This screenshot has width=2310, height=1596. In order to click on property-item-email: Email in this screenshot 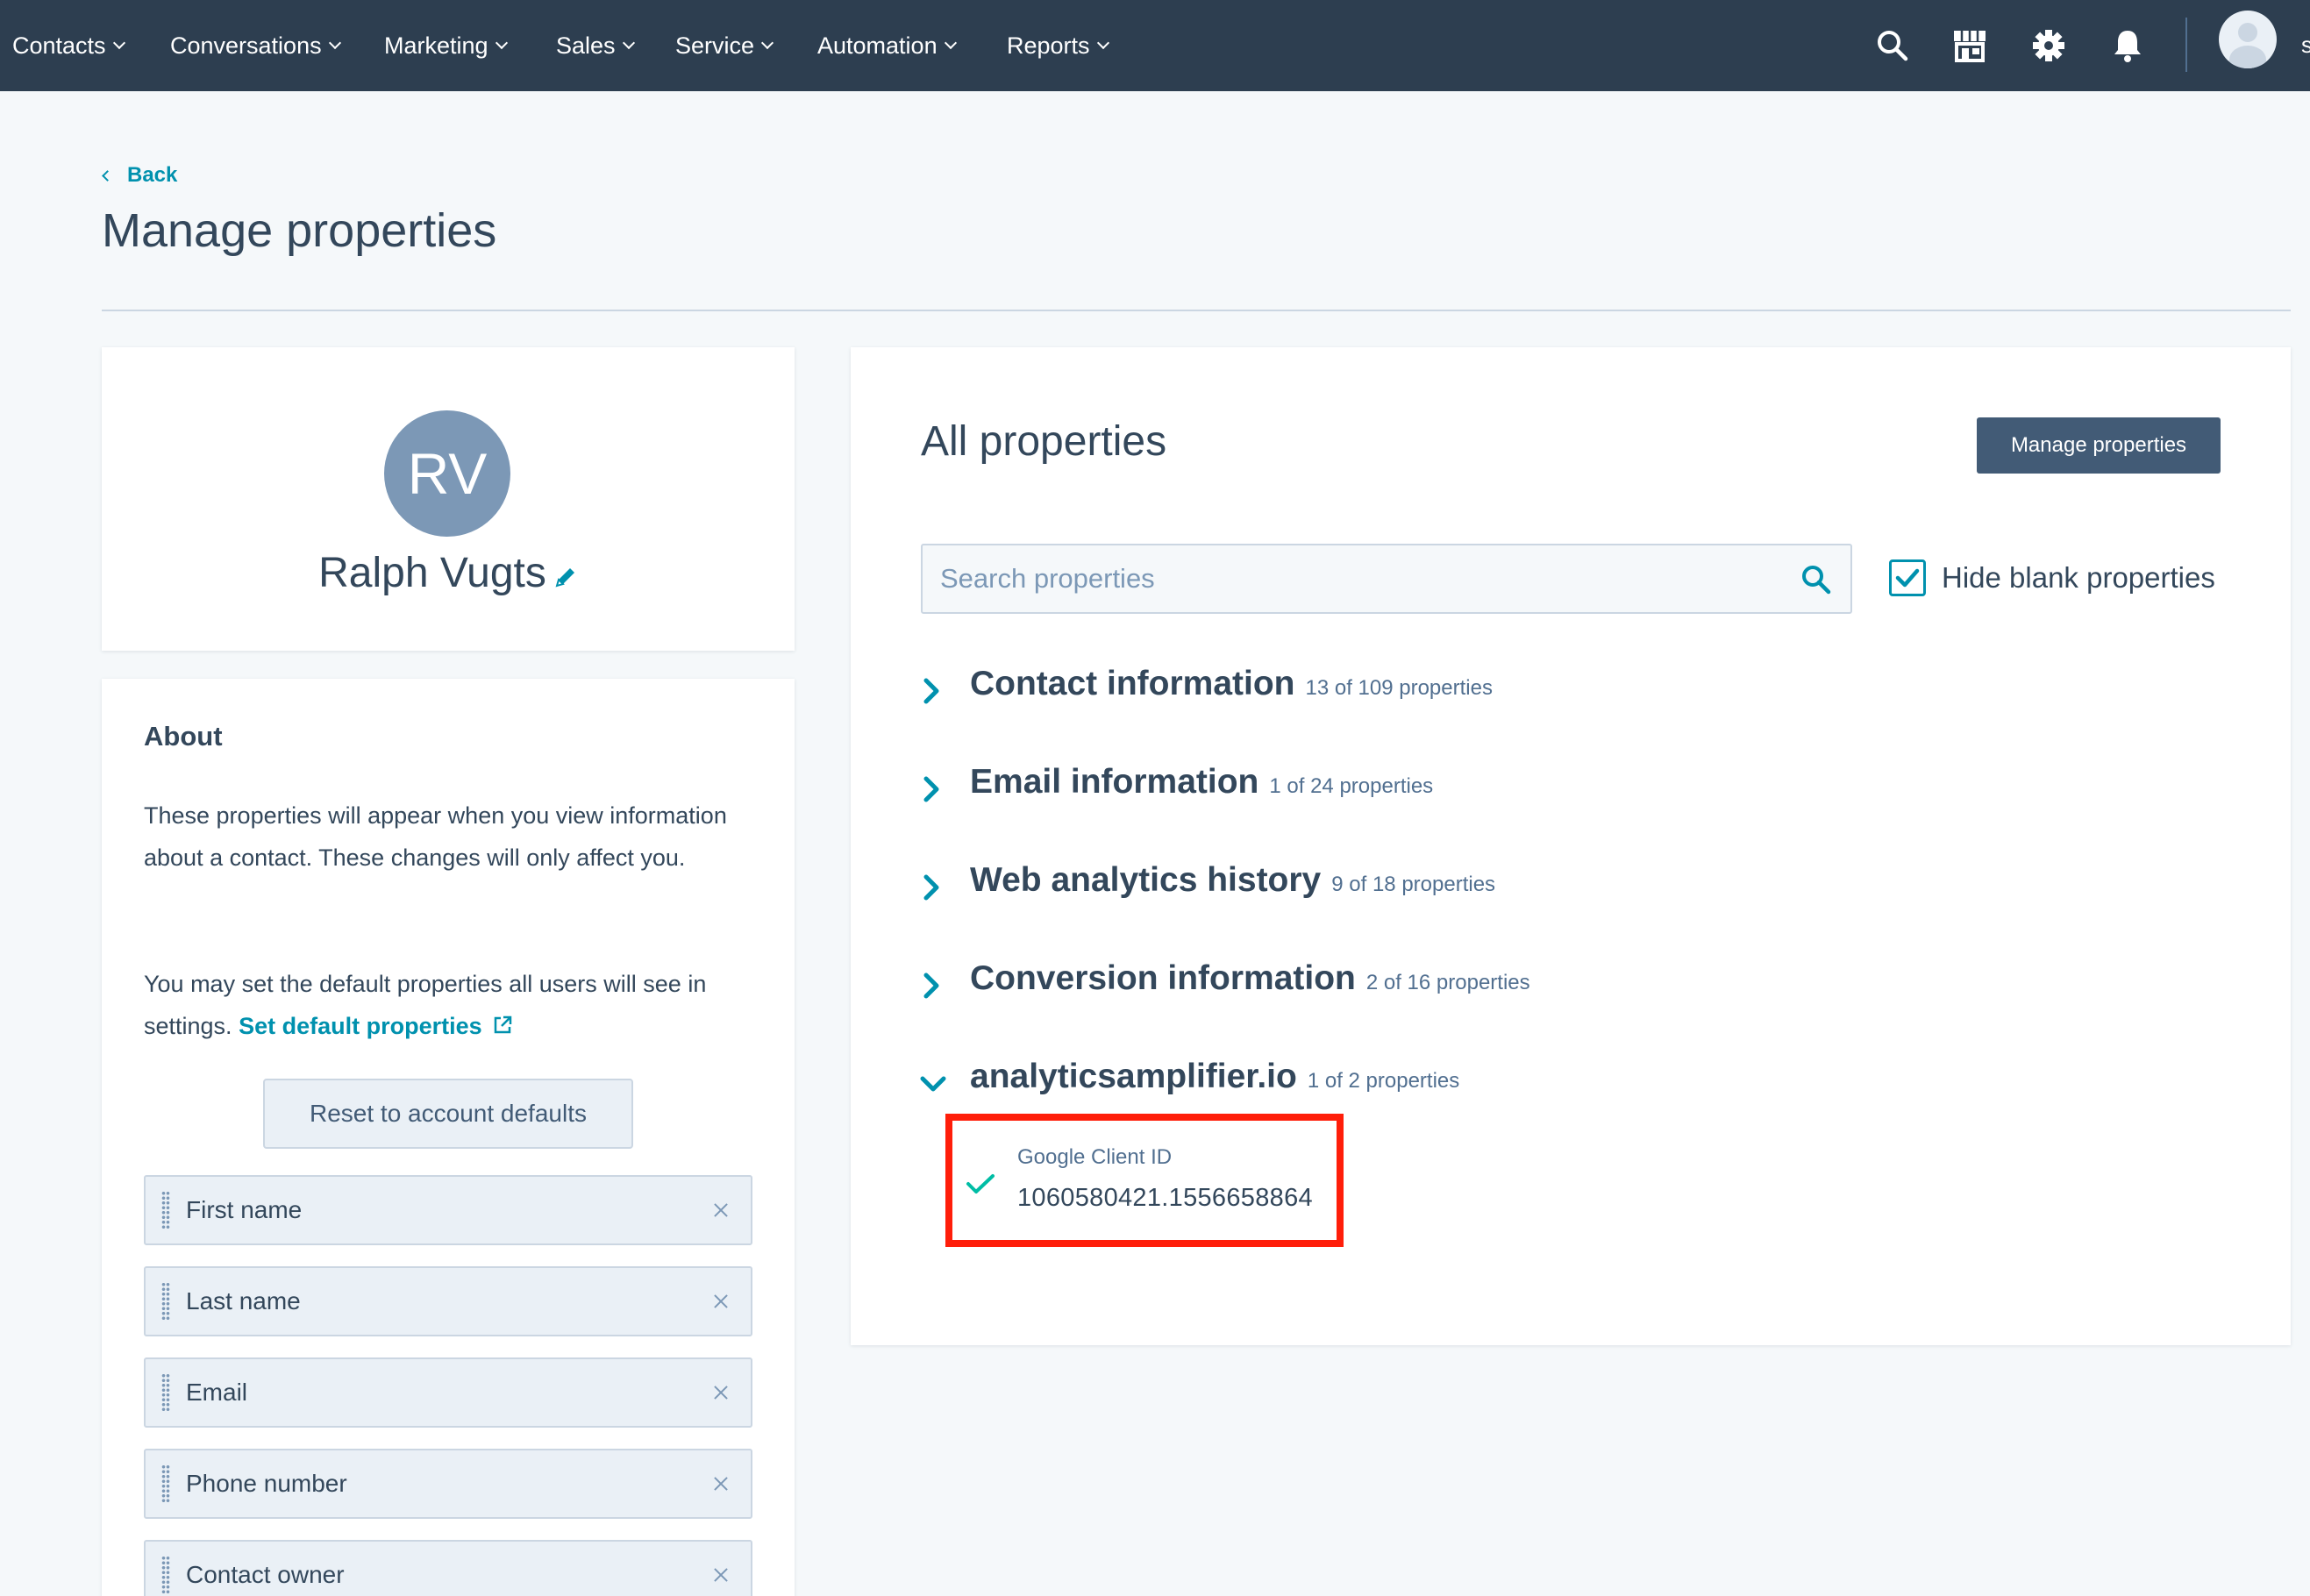, I will do `click(448, 1392)`.